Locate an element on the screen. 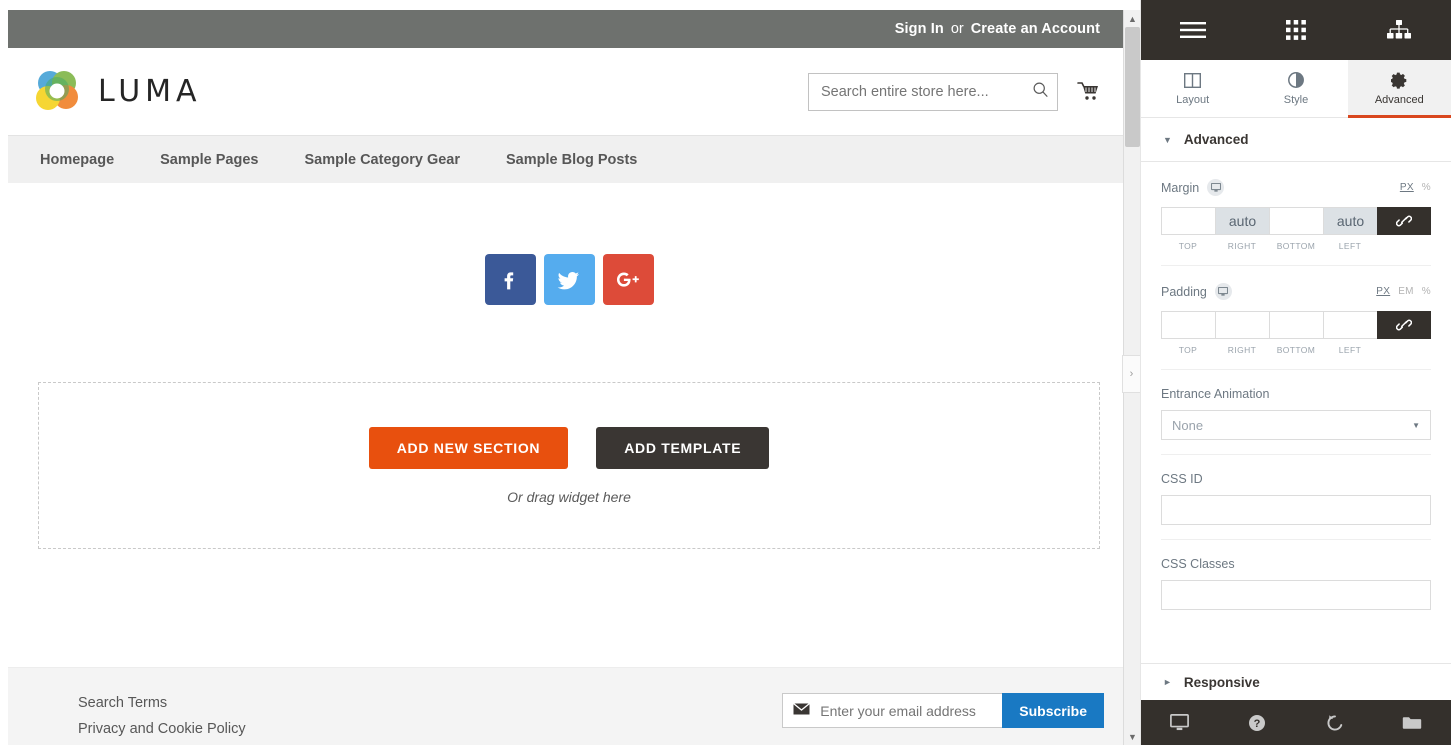 The width and height of the screenshot is (1451, 745). site-logo: LUMA is located at coordinates (117, 92).